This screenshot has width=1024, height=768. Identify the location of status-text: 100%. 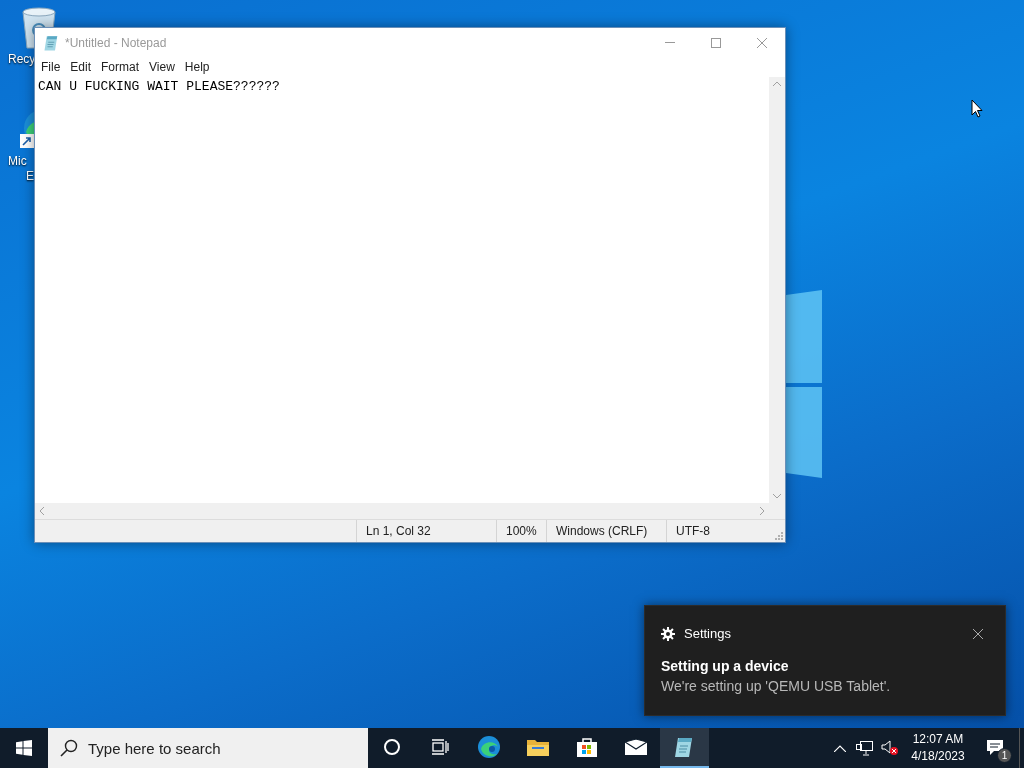
(521, 531).